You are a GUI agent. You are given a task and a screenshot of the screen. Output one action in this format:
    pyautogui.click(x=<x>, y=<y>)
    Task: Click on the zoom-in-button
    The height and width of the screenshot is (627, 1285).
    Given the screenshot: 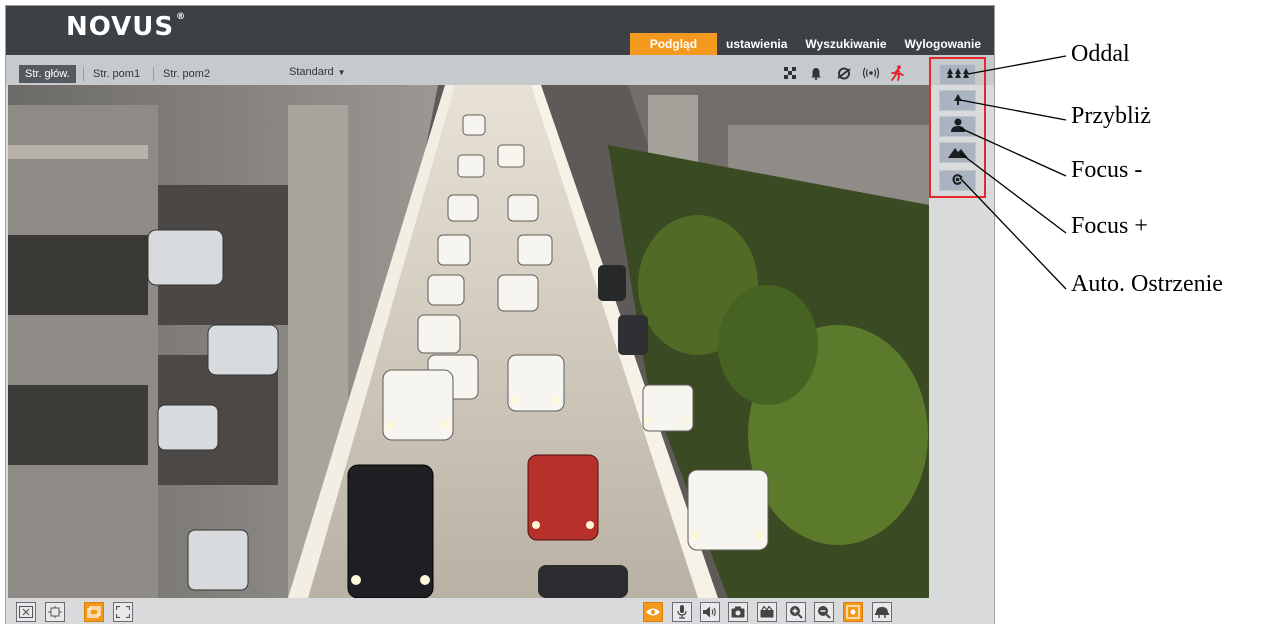 What is the action you would take?
    pyautogui.click(x=957, y=100)
    